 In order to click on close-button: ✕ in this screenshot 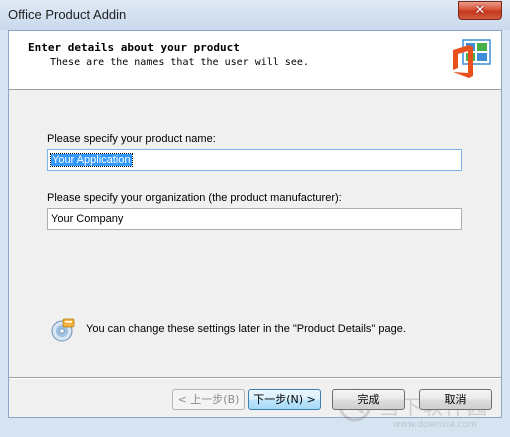, I will do `click(480, 10)`.